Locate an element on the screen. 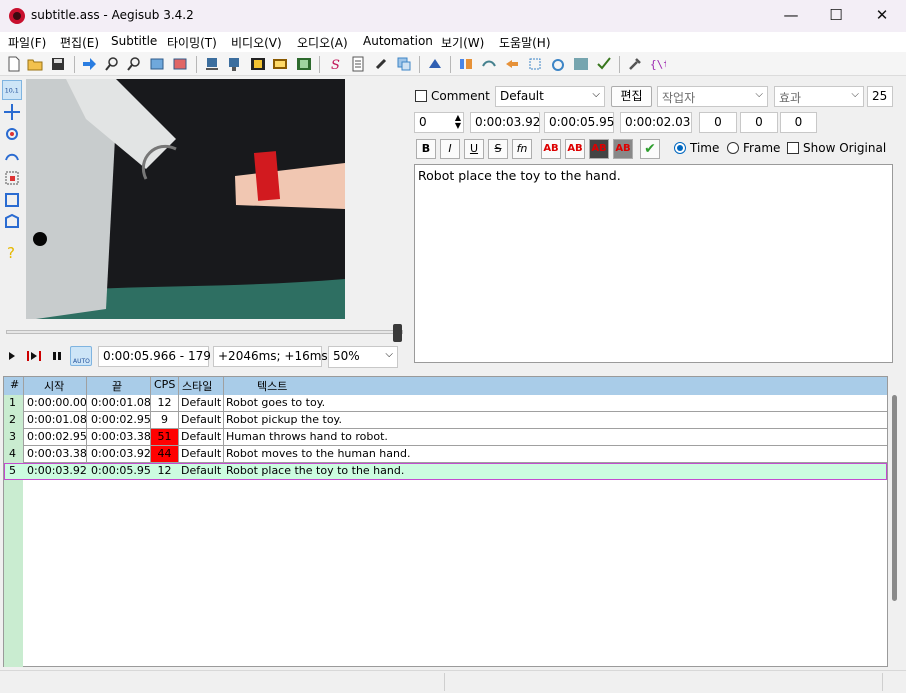  menu-edit: 편집(E) is located at coordinates (79, 42).